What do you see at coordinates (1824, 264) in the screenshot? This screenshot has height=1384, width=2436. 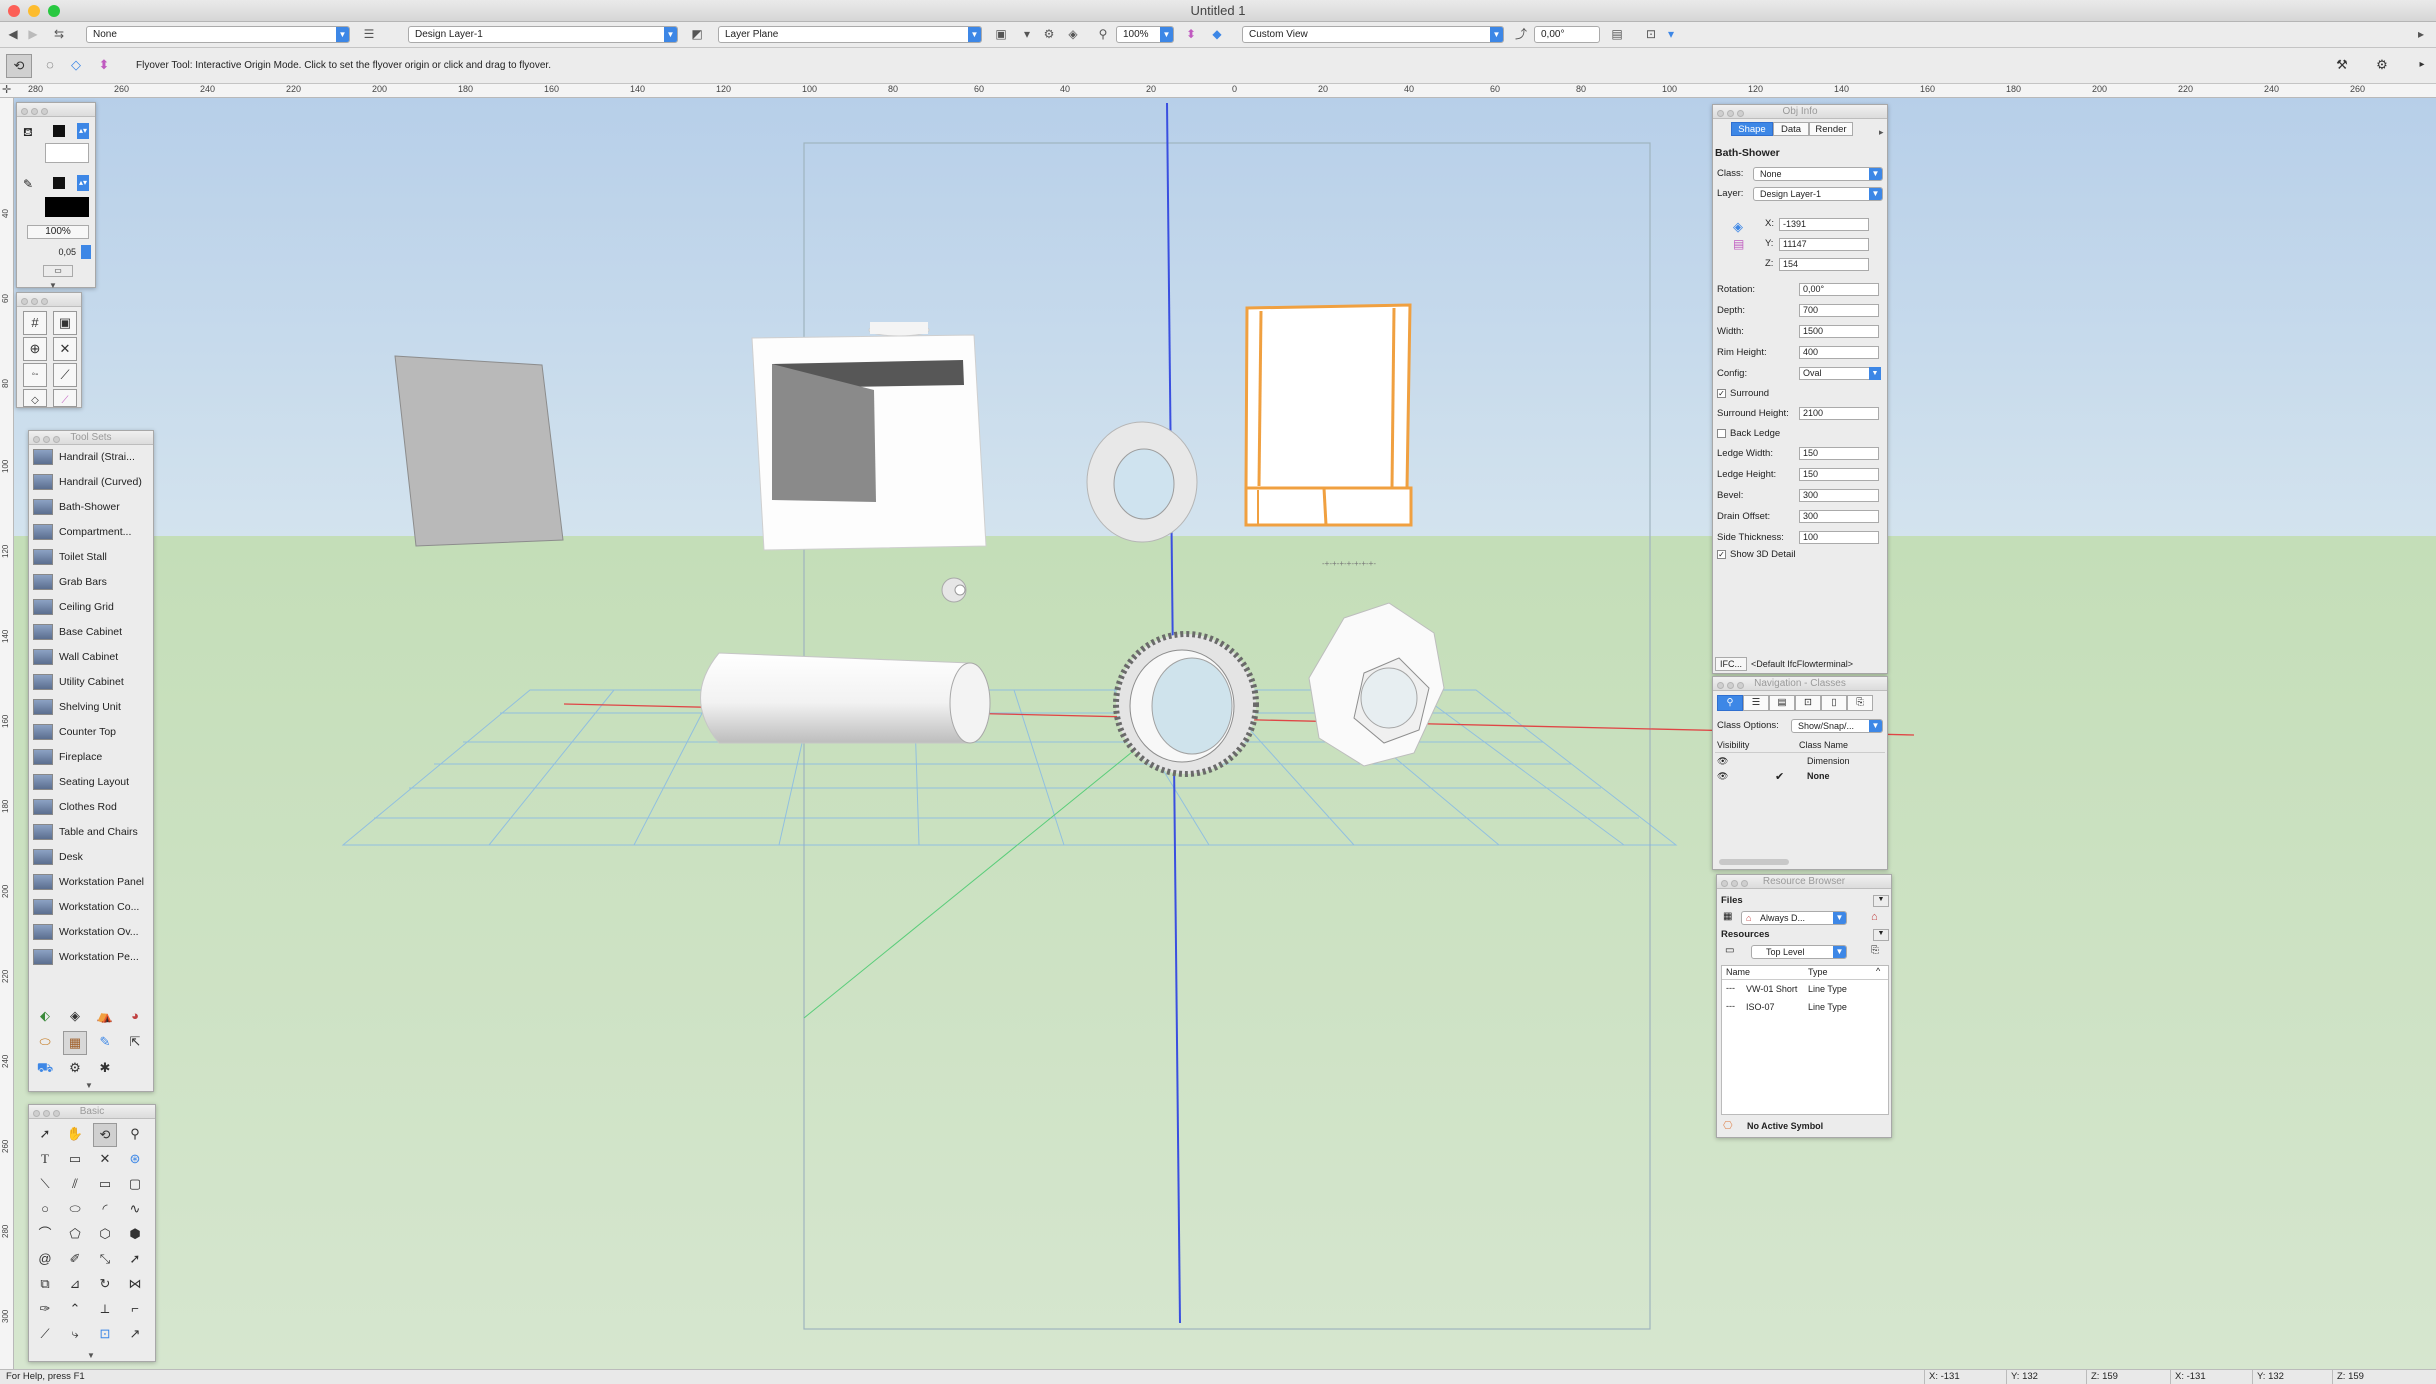 I see `z-coordinate-field: 154` at bounding box center [1824, 264].